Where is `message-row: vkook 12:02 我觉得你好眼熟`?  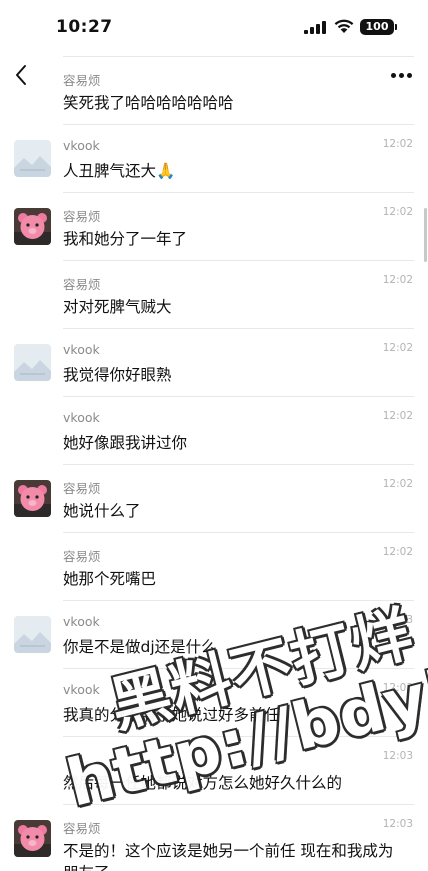 message-row: vkook 12:02 我觉得你好眼熟 is located at coordinates (214, 362).